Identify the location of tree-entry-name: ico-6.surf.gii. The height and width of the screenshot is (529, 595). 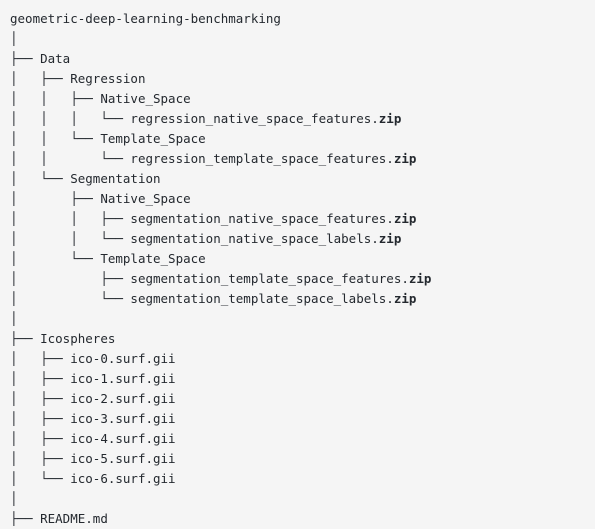
(123, 478).